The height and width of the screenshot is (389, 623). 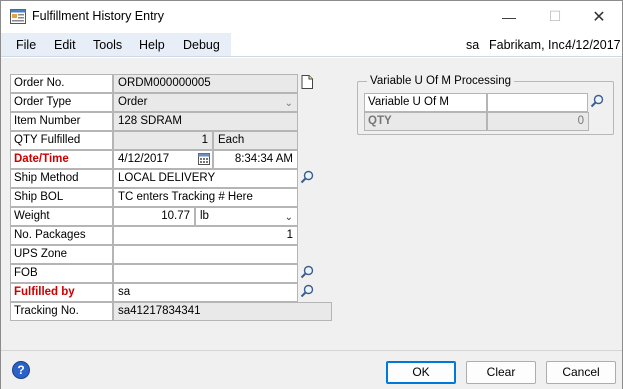 I want to click on item-number-row: Item Number 128 SDRAM, so click(x=154, y=121).